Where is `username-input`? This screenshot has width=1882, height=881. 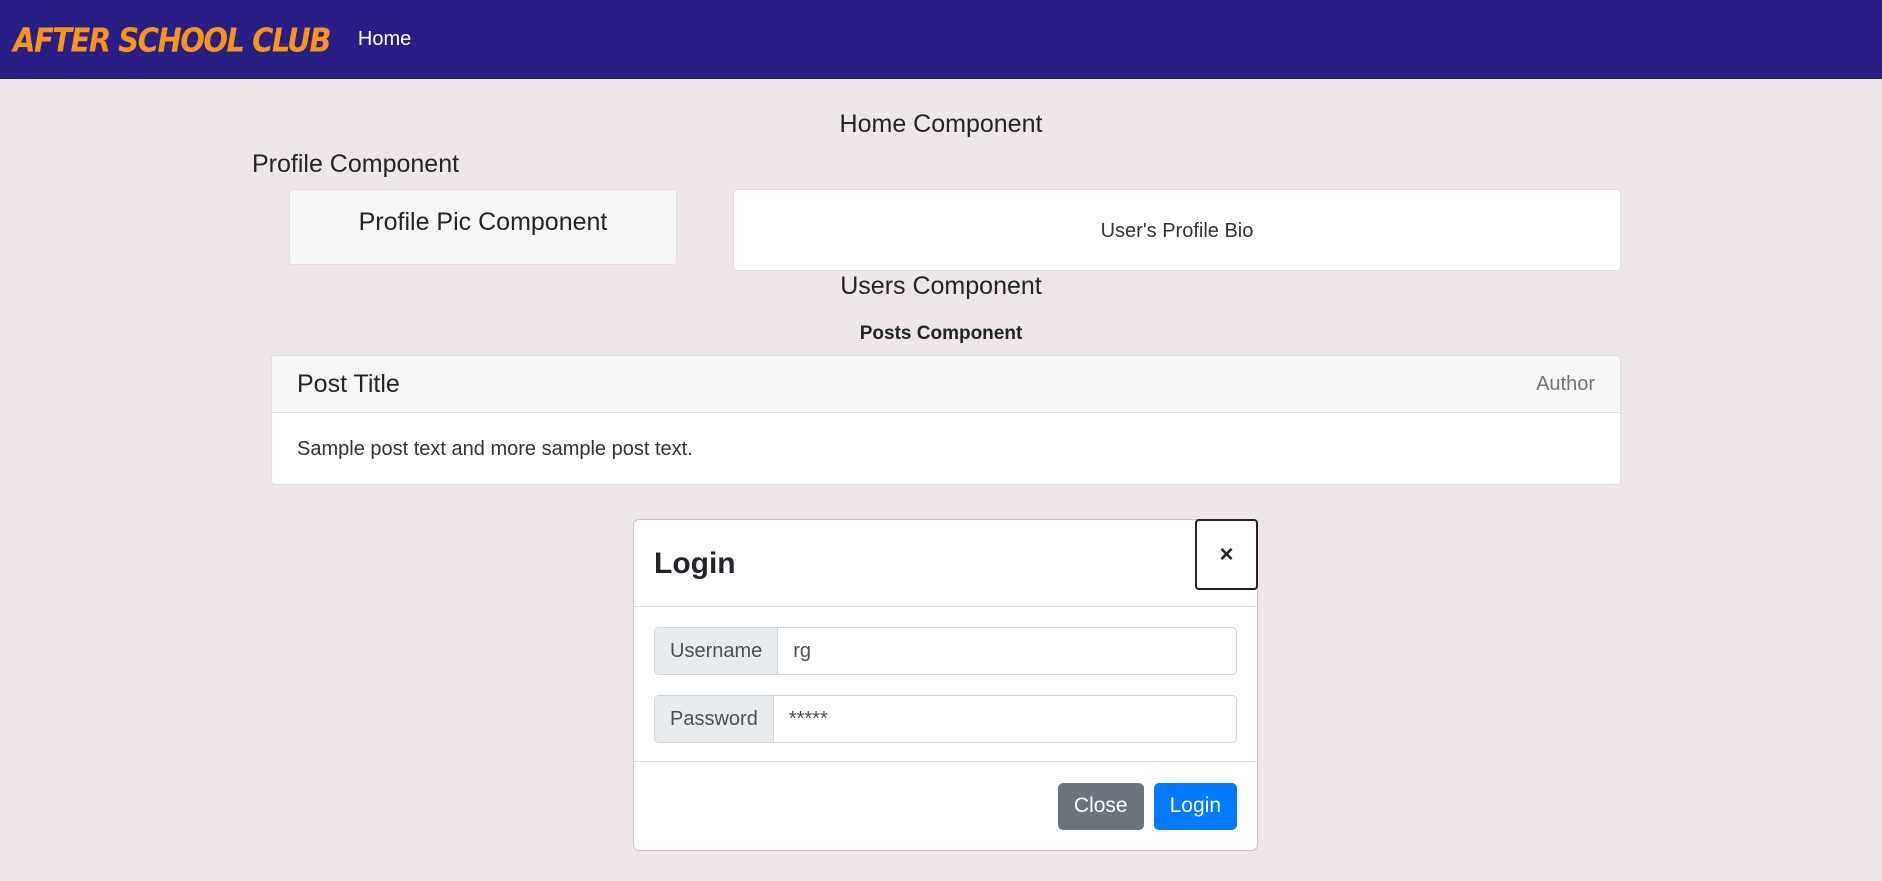 username-input is located at coordinates (1007, 651).